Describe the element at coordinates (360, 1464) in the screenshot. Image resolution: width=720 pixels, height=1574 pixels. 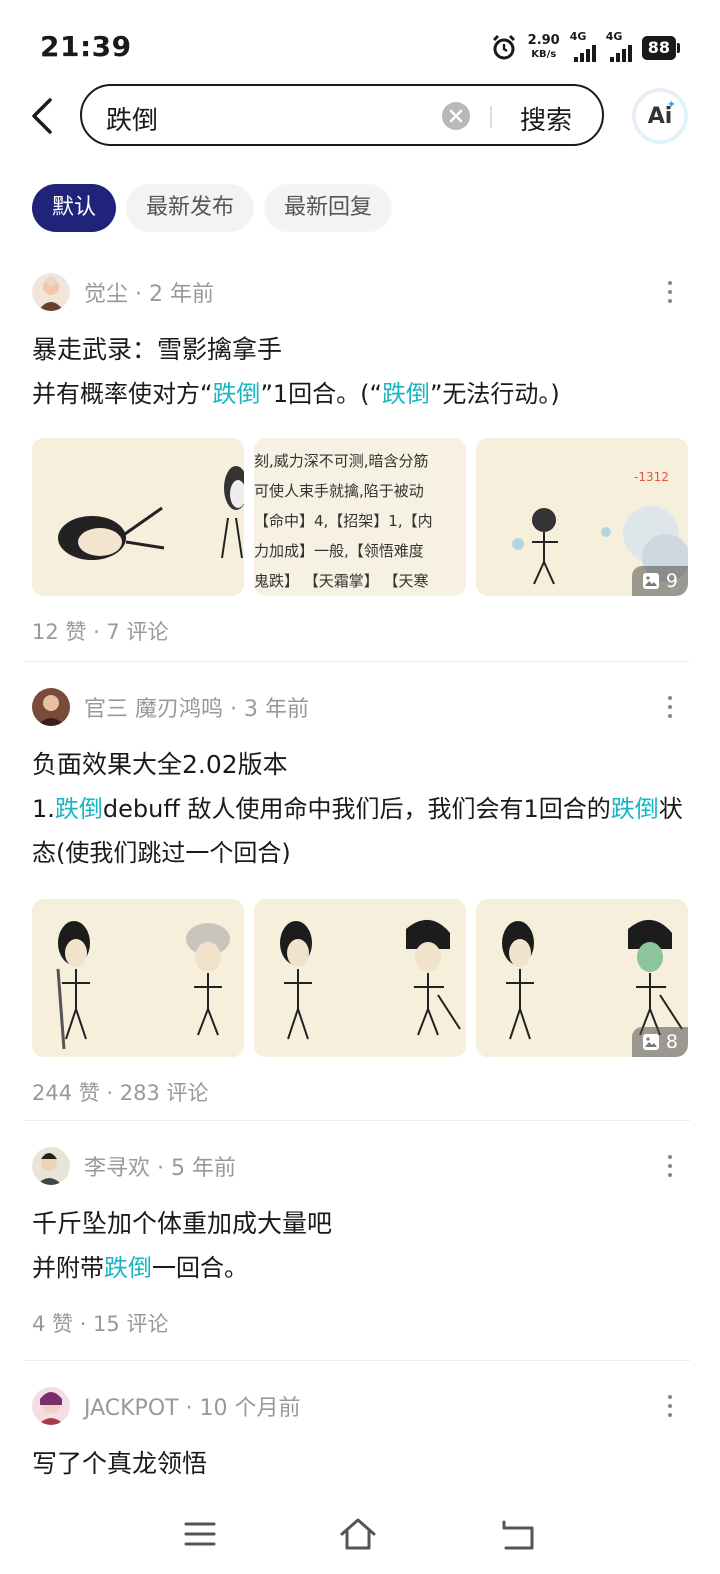
I see `post-title: 写了个真龙领悟` at that location.